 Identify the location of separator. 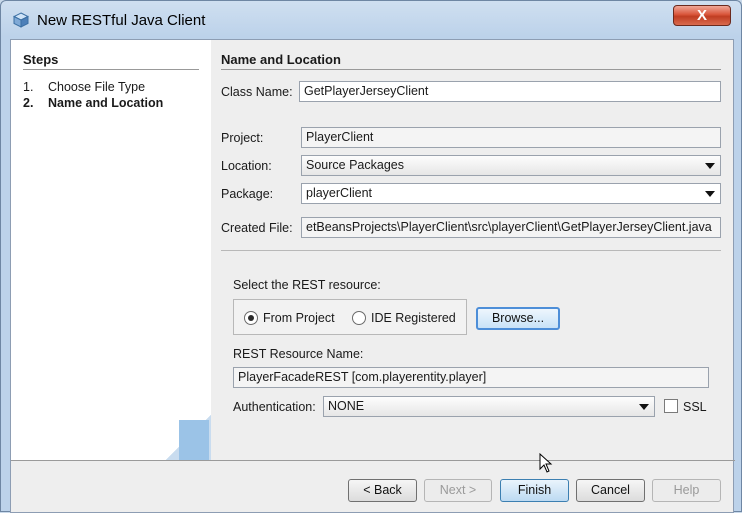
(471, 250).